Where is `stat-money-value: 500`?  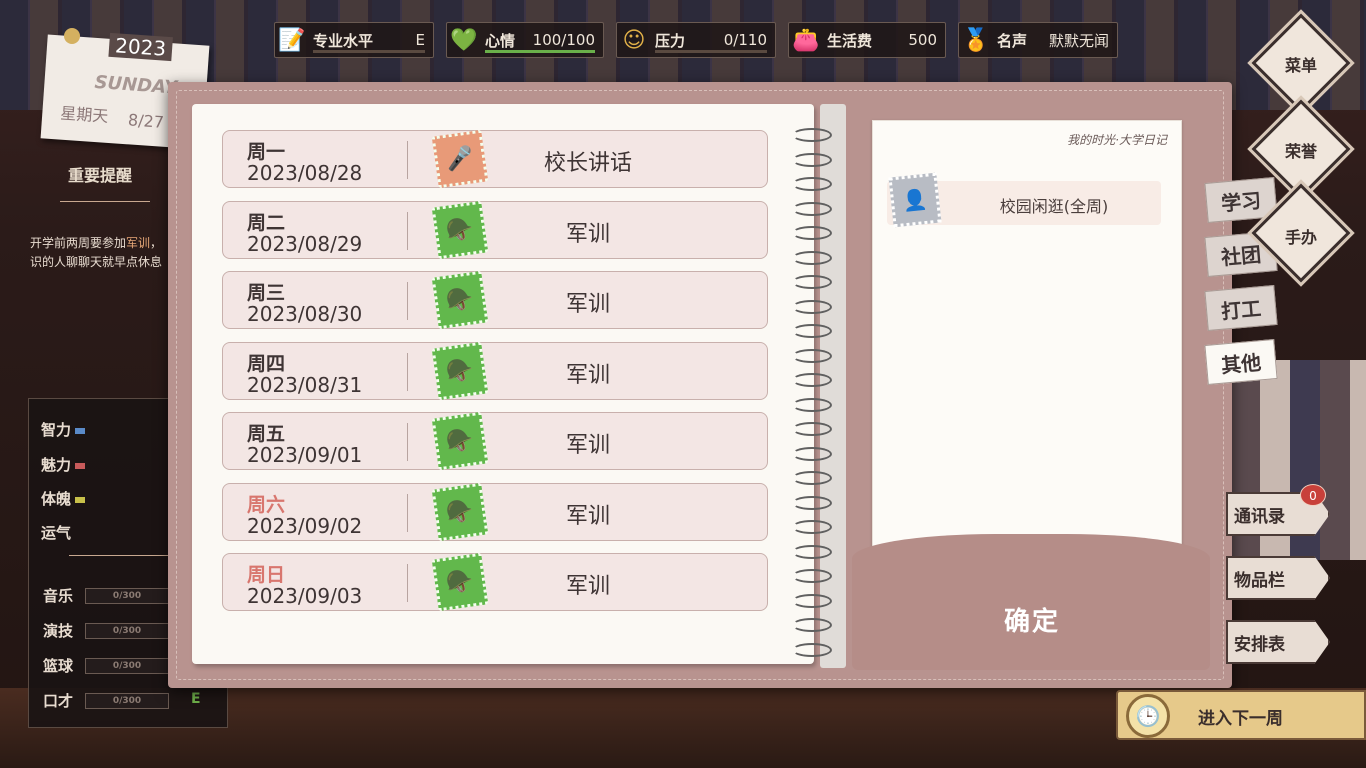
stat-money-value: 500 is located at coordinates (922, 40).